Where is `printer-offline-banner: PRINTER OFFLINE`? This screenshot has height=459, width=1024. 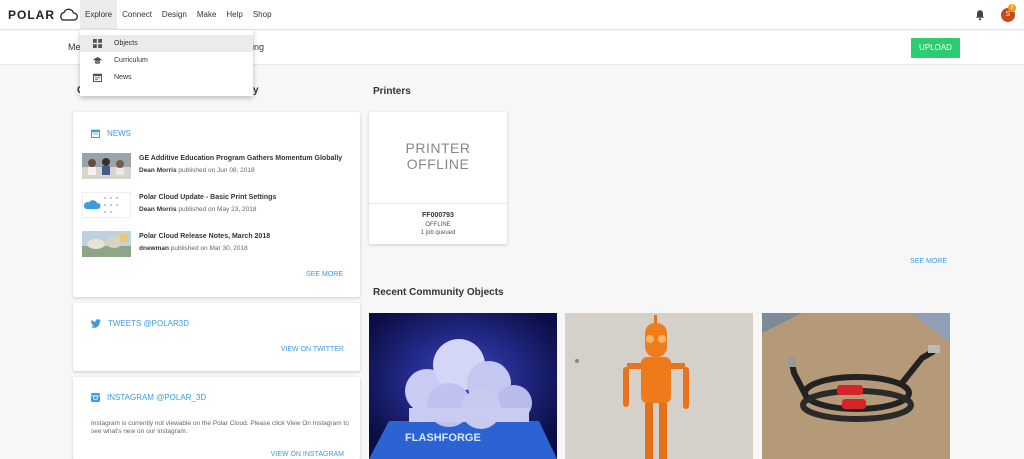 printer-offline-banner: PRINTER OFFLINE is located at coordinates (438, 156).